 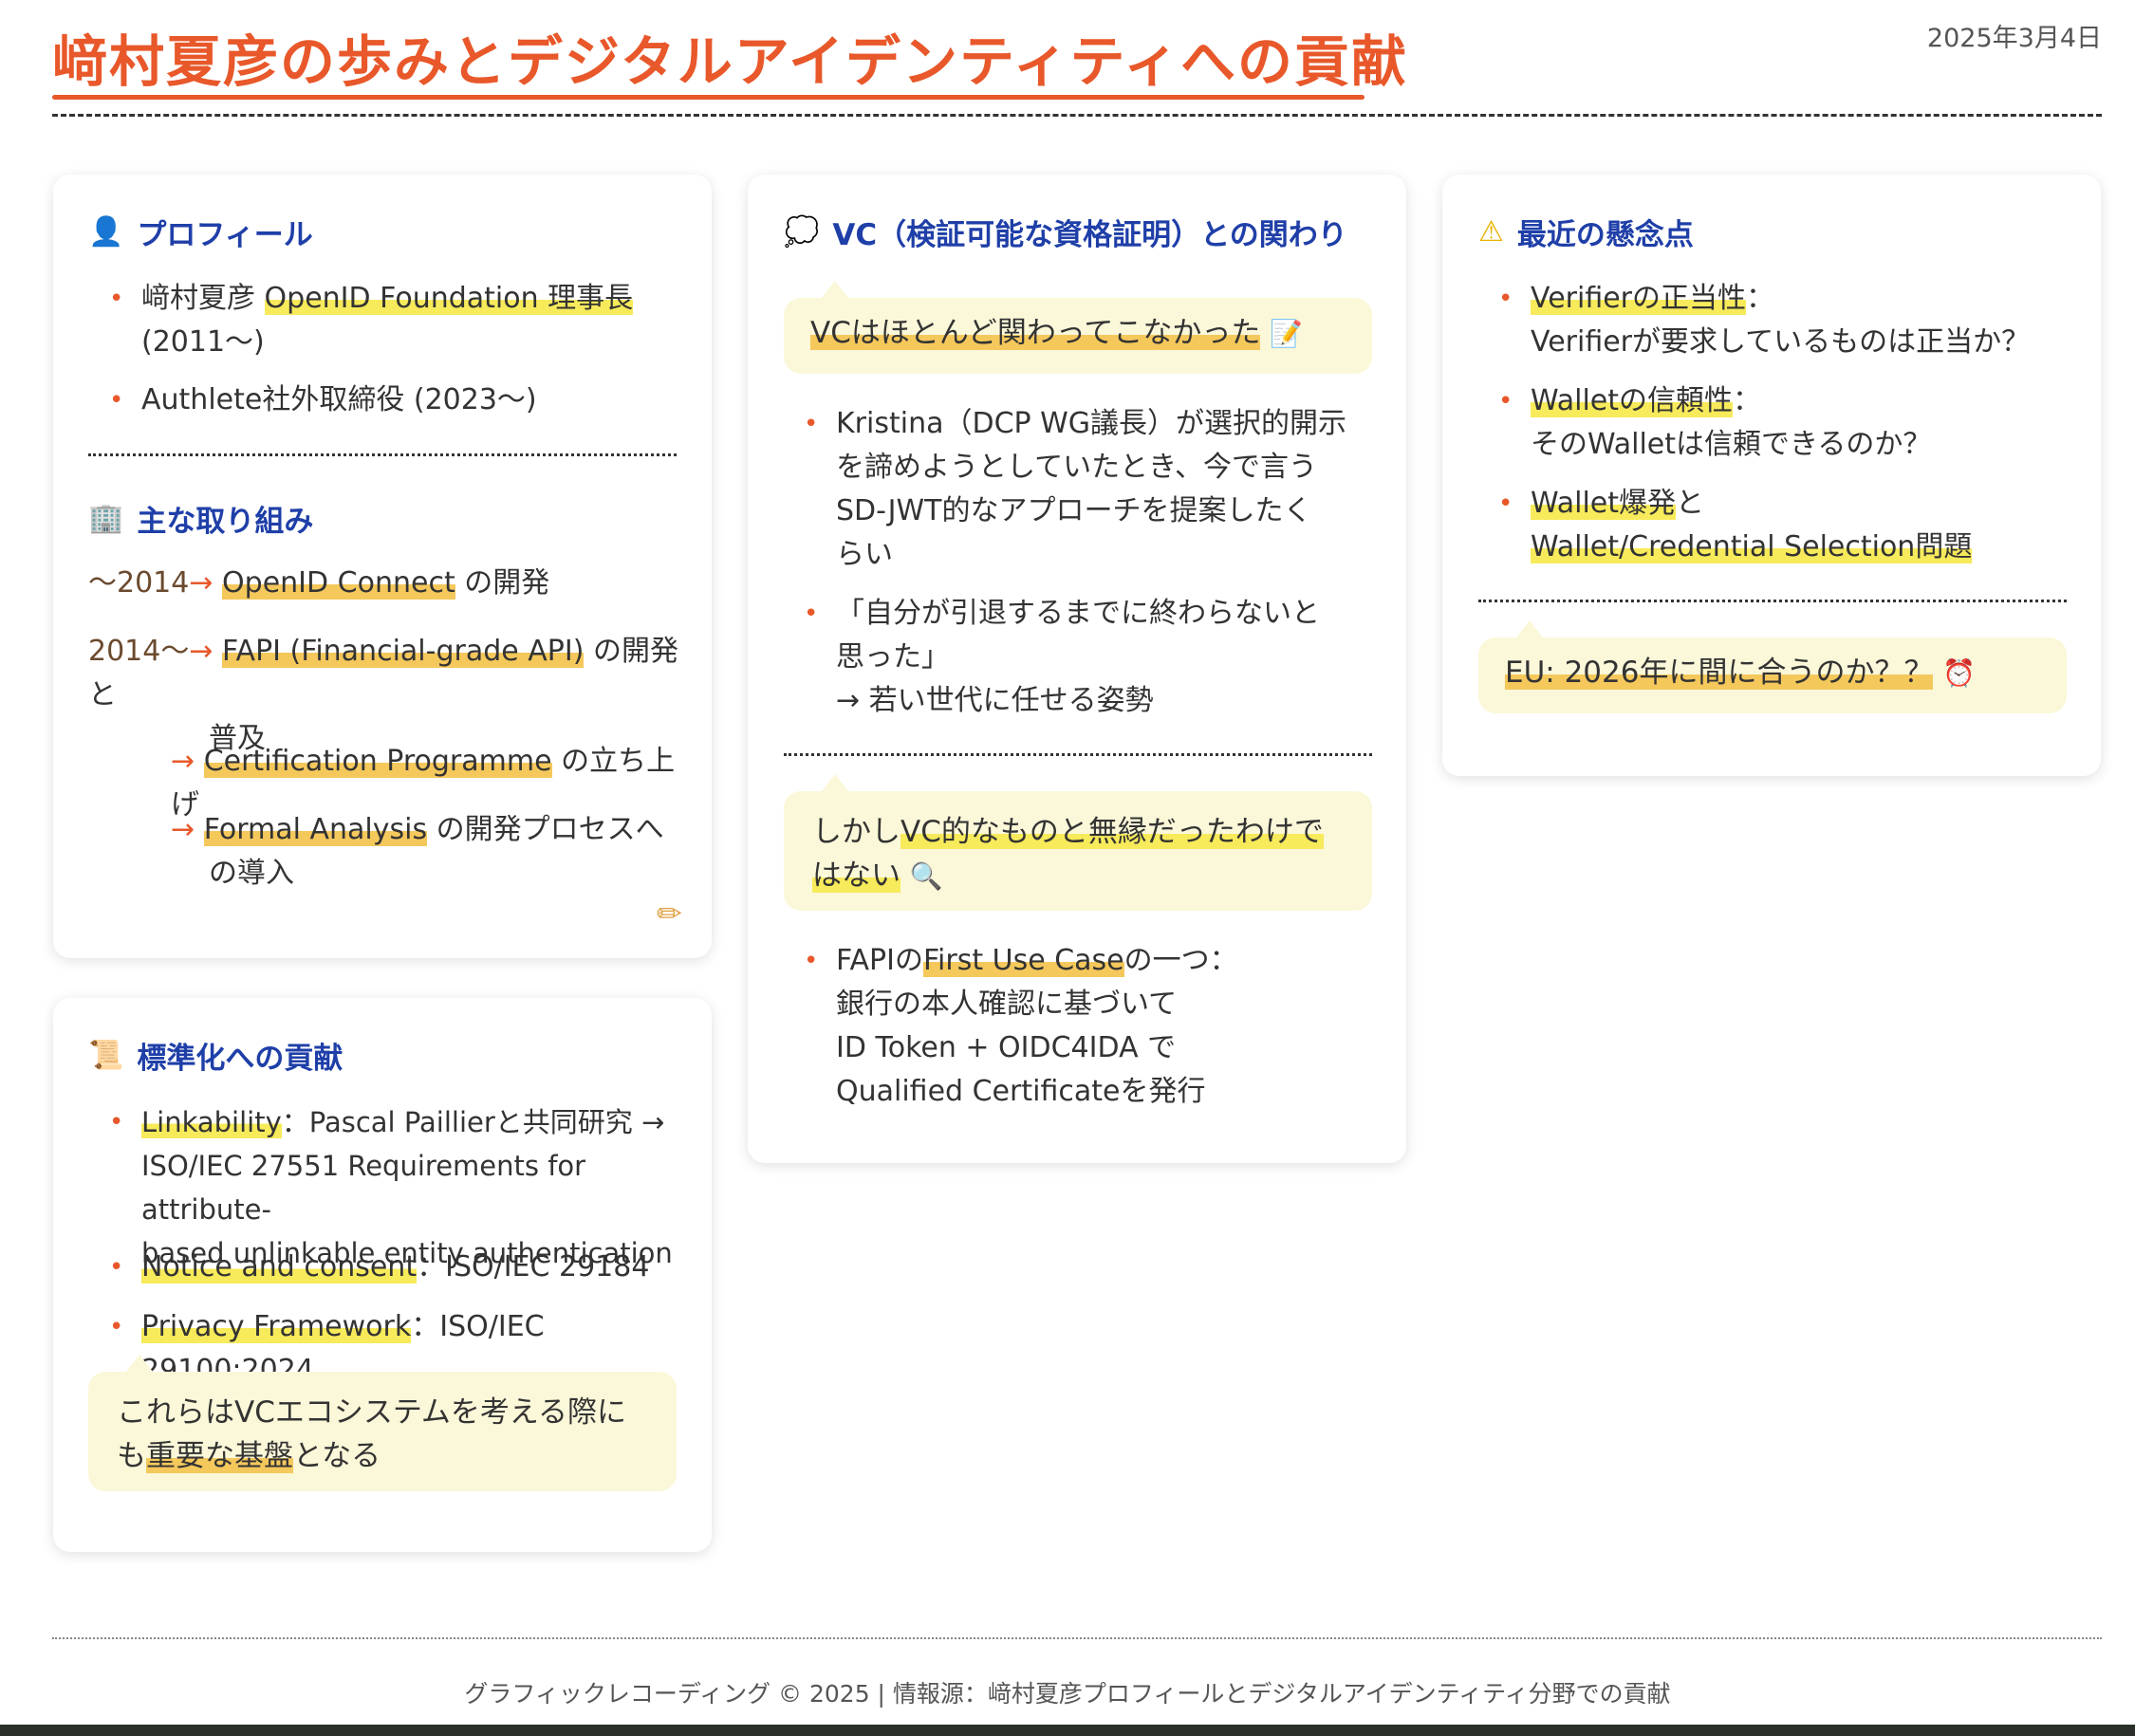 I want to click on vc-fapi-line1: 銀行の本人確認に基づいて, so click(x=1007, y=1004).